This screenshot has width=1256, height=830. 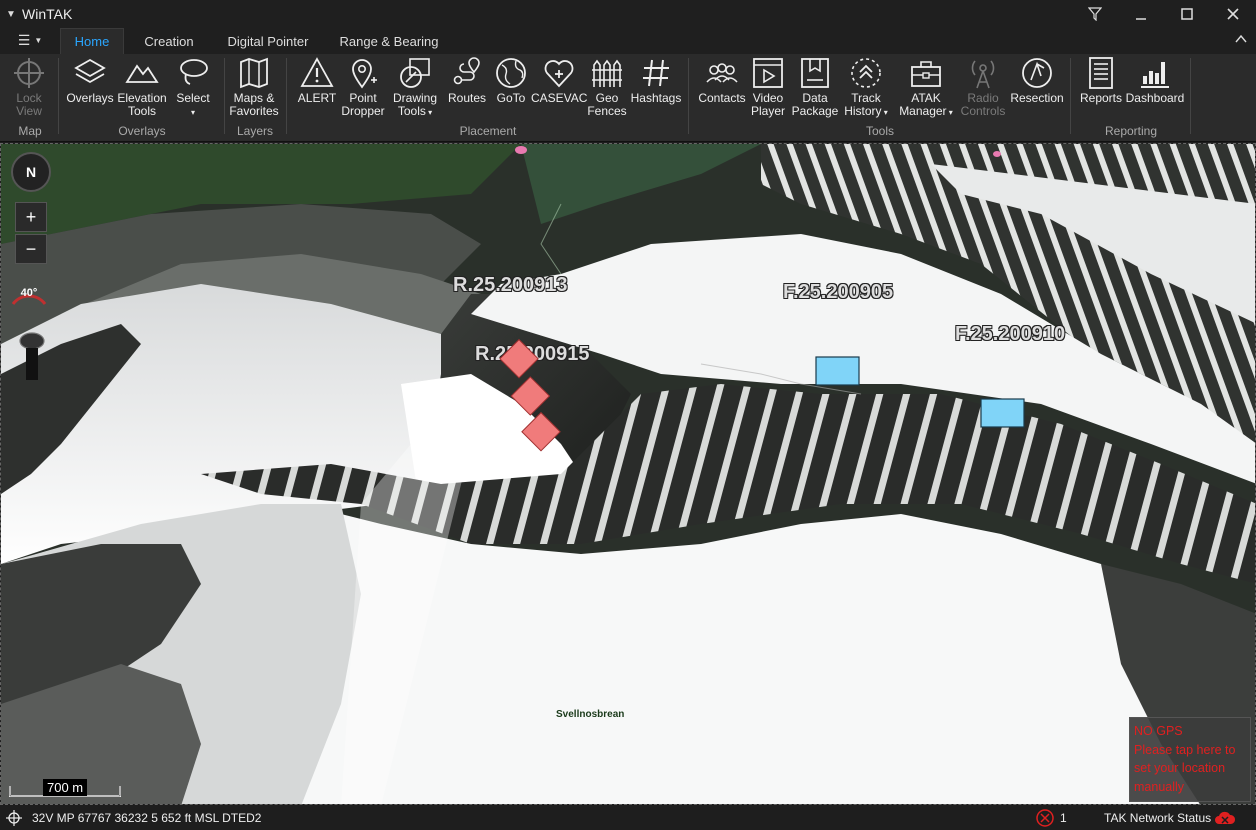 I want to click on reports-button: Reports, so click(x=1101, y=80).